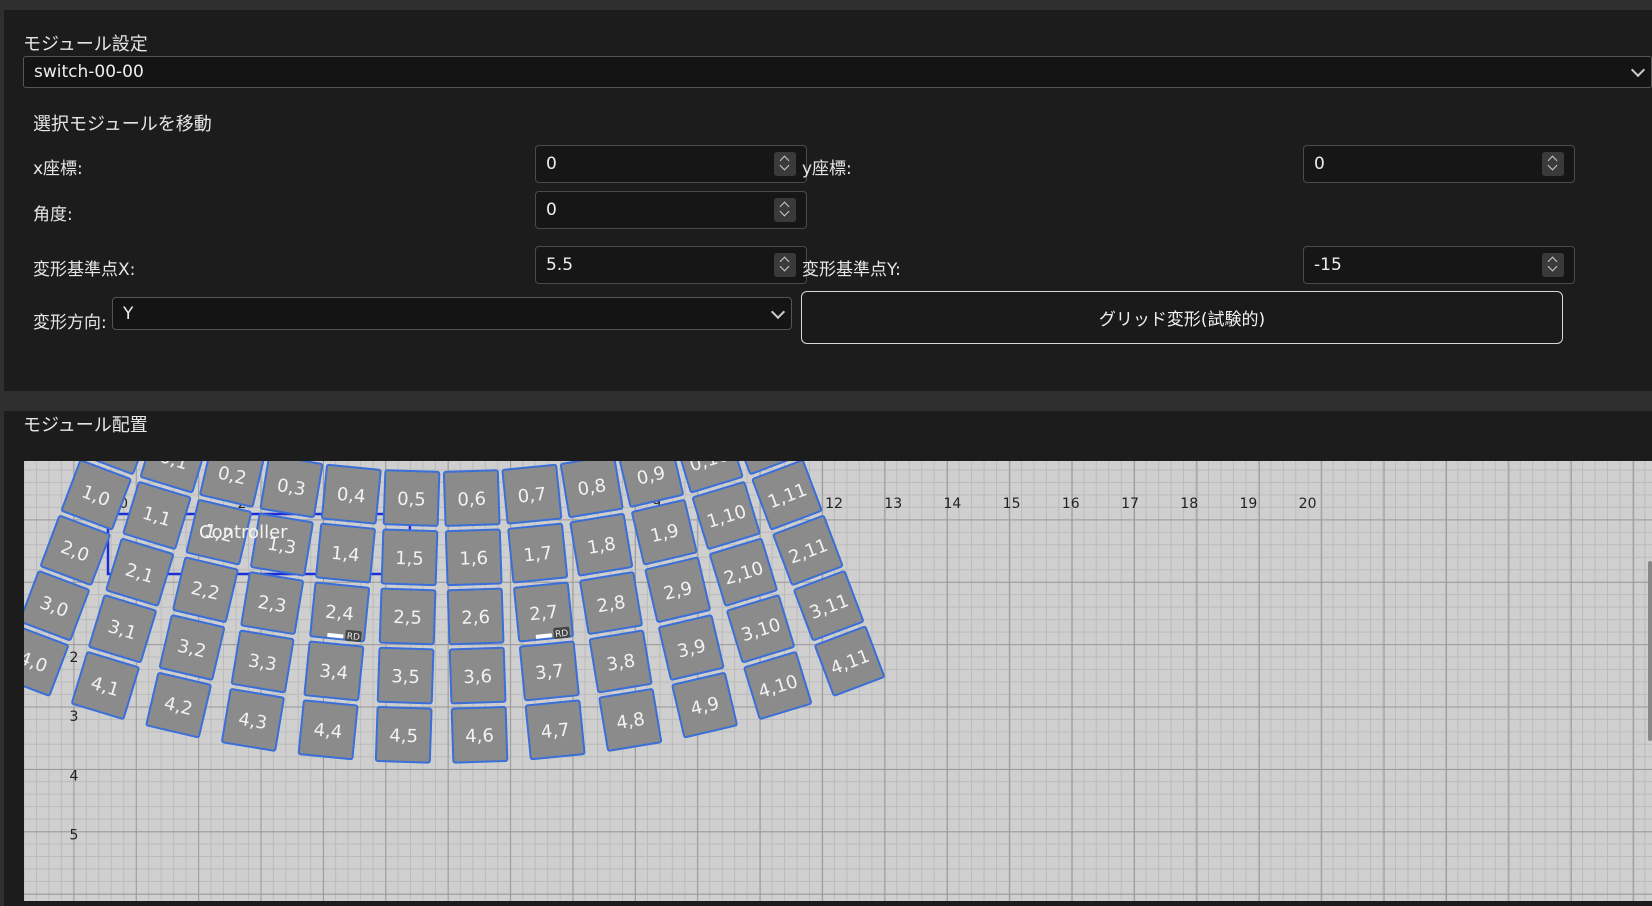 The image size is (1652, 906). I want to click on key-module: 1,5, so click(409, 557).